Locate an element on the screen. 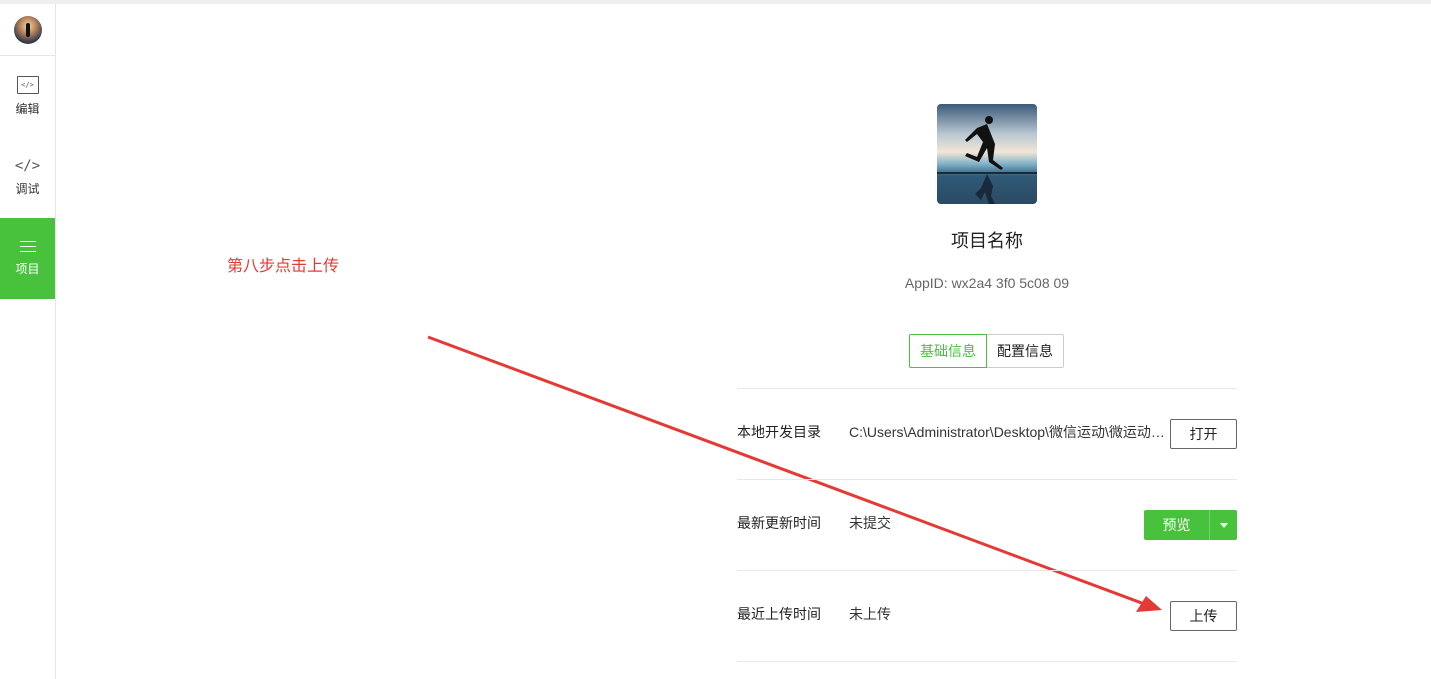 Image resolution: width=1431 pixels, height=679 pixels. last-update-label: 最新更新时间 is located at coordinates (779, 523).